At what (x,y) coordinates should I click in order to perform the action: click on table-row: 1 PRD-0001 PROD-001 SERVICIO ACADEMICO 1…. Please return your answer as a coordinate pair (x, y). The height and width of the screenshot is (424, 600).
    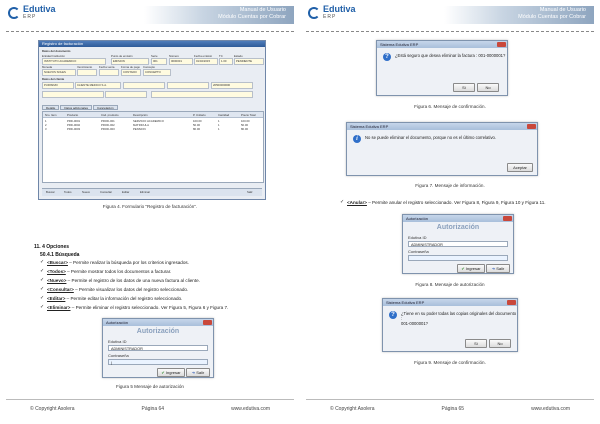
    Looking at the image, I should click on (153, 121).